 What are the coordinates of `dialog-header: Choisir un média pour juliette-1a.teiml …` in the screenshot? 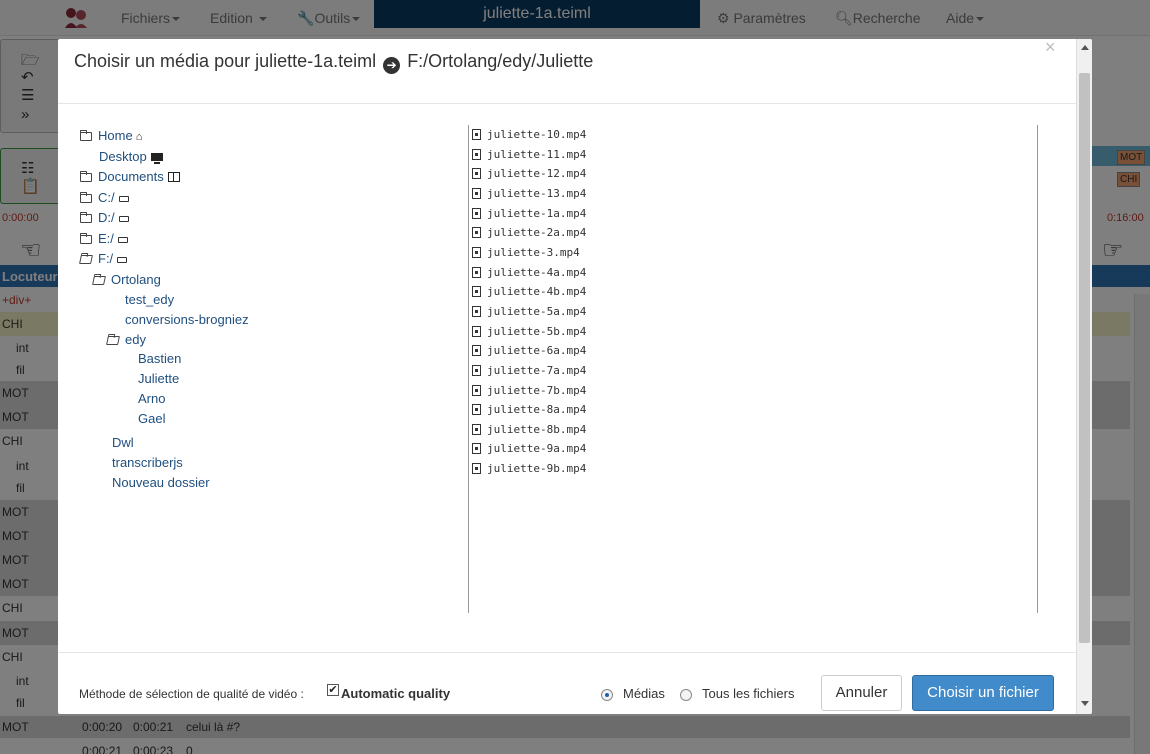 It's located at (567, 71).